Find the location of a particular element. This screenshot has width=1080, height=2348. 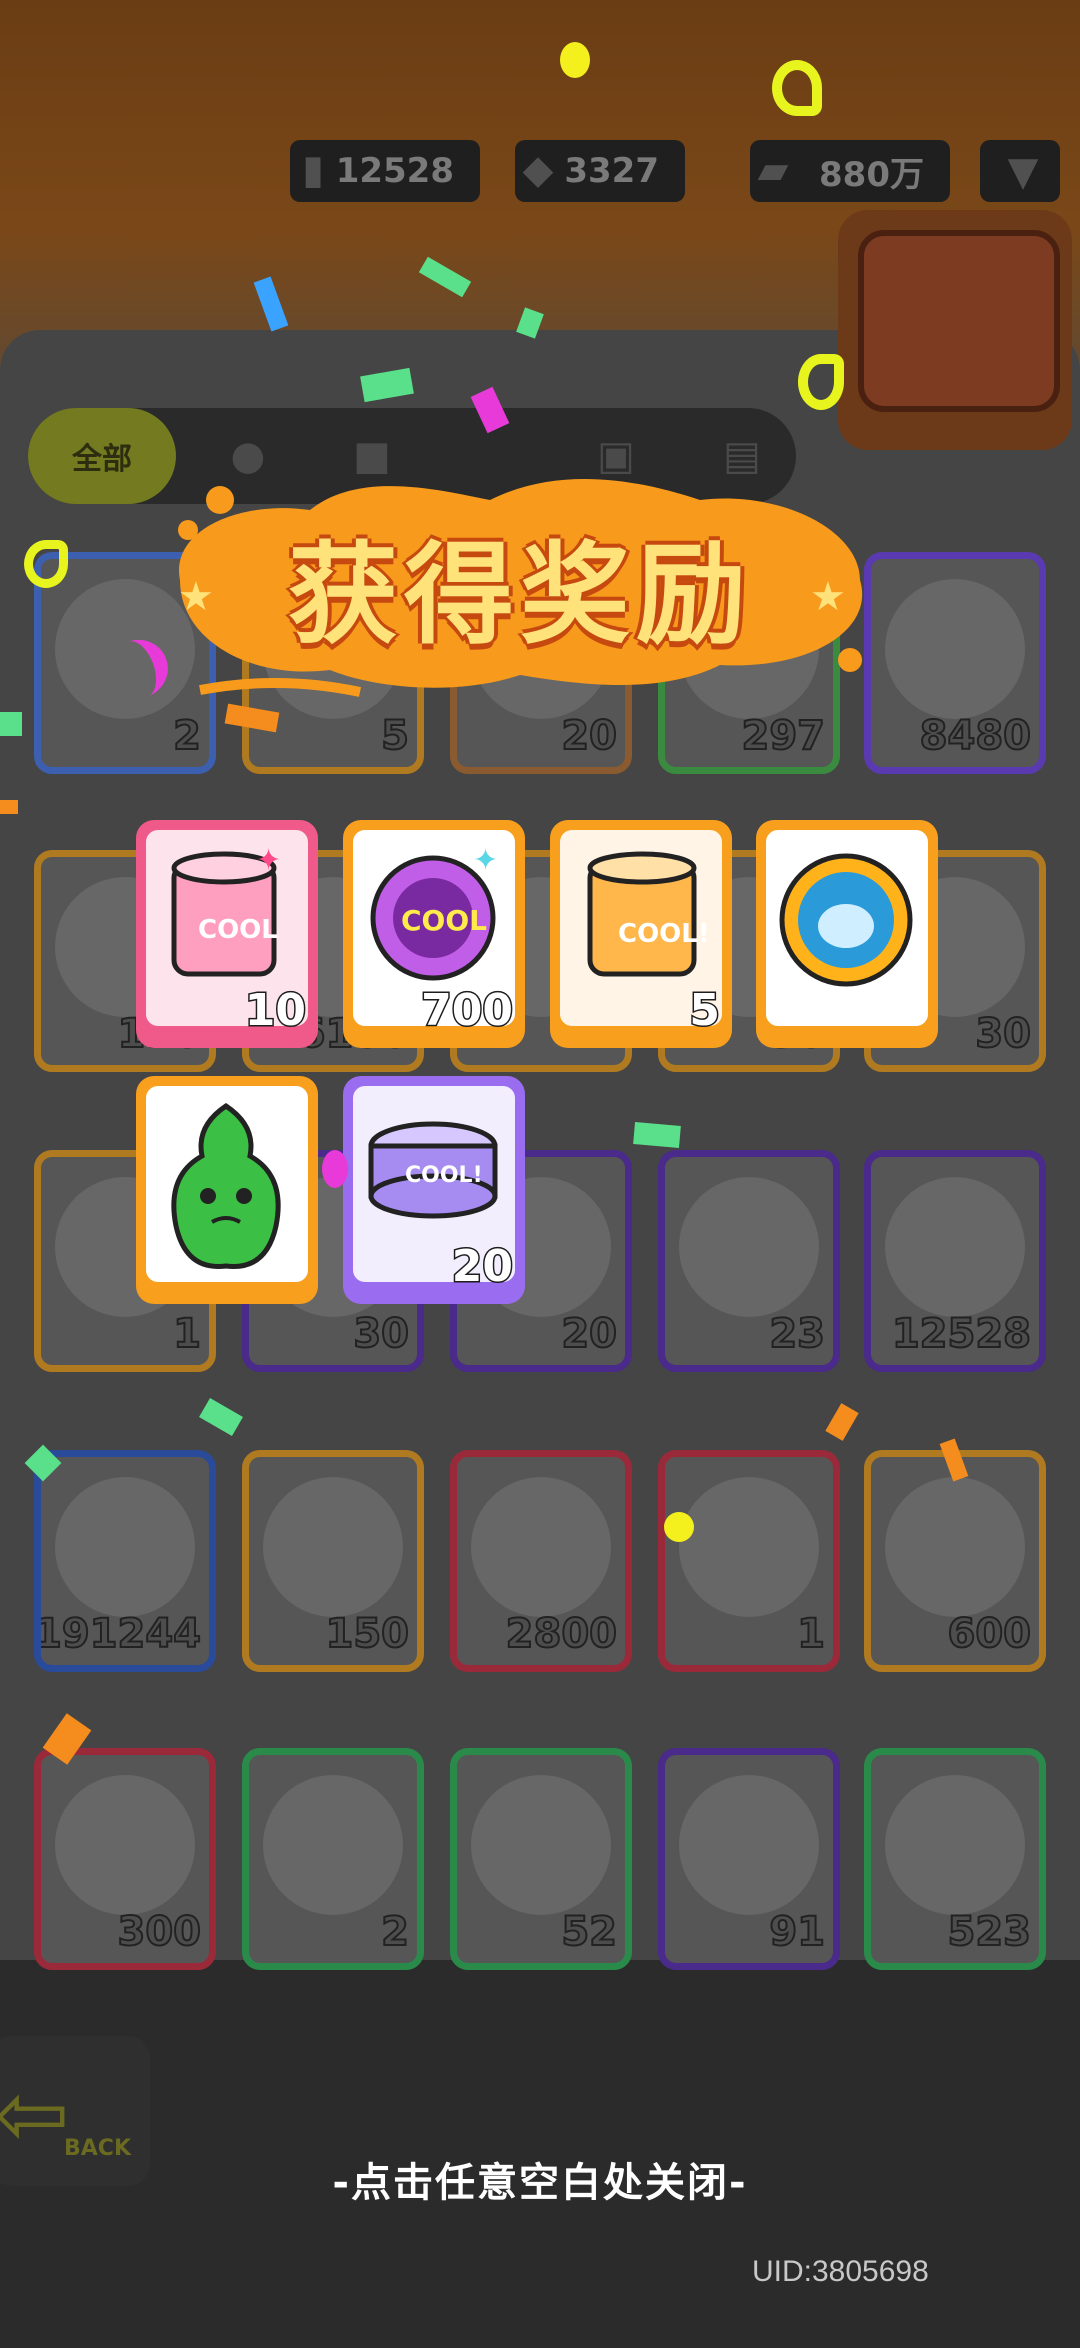

reward-title: 获得奖励 is located at coordinates (520, 595).